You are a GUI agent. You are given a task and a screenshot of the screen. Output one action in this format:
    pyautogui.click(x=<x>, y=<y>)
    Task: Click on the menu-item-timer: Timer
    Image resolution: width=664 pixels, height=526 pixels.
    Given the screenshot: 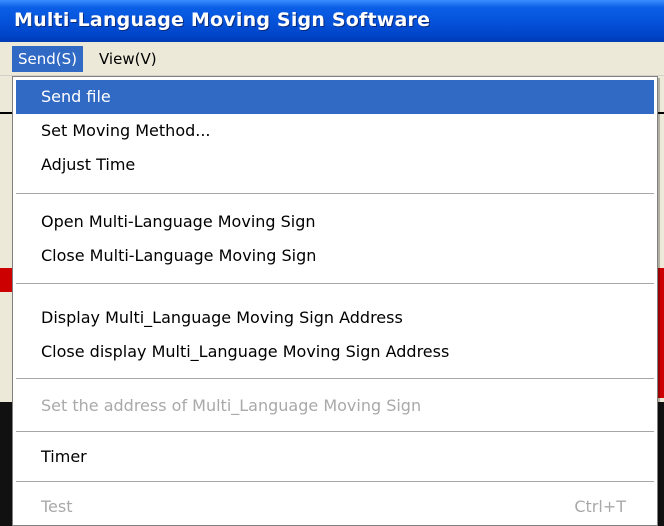 What is the action you would take?
    pyautogui.click(x=335, y=457)
    